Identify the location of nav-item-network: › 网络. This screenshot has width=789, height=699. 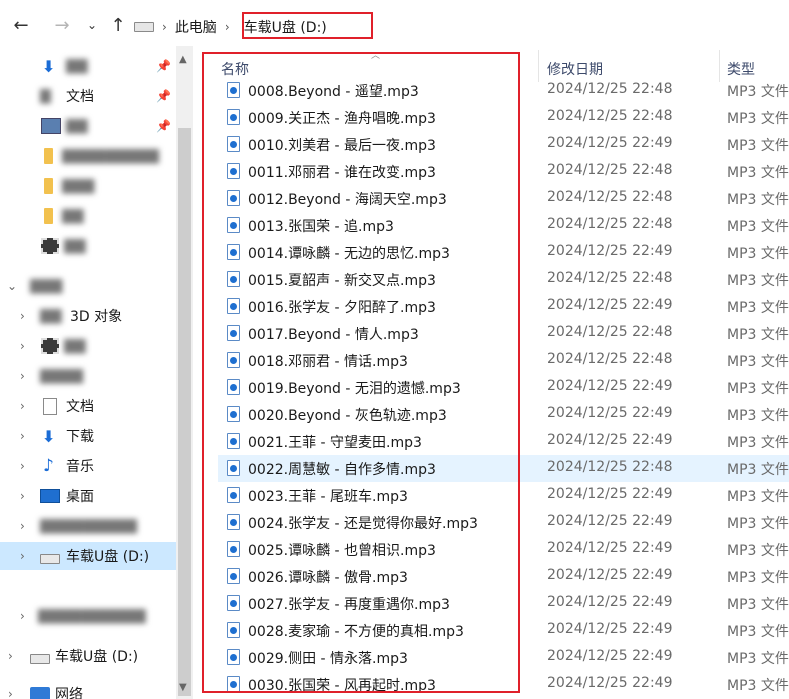
(88, 689).